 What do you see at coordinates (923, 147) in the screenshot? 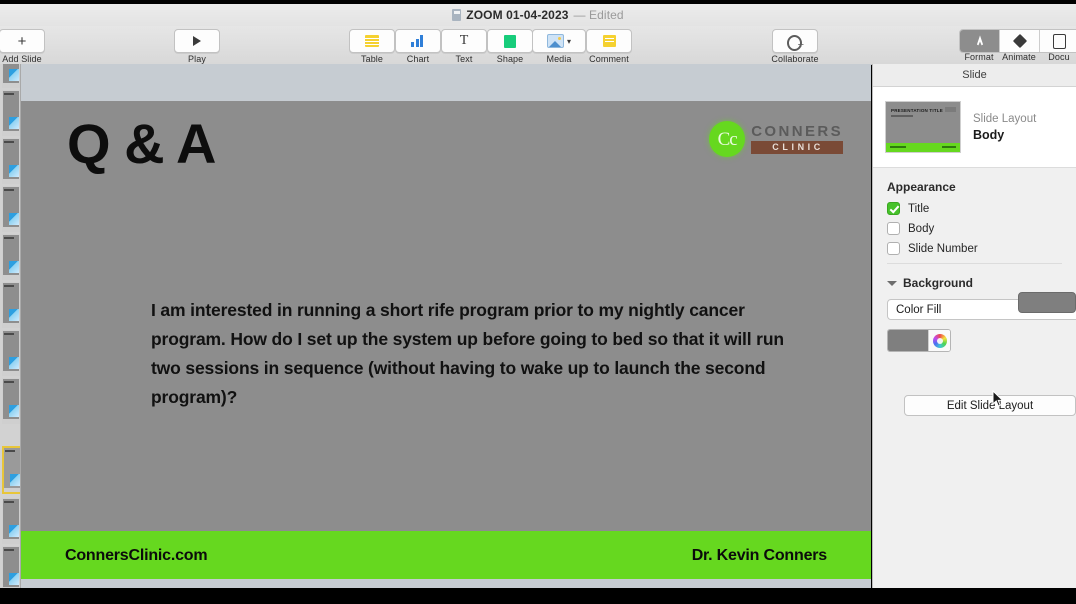
I see `layout-thumb-footer` at bounding box center [923, 147].